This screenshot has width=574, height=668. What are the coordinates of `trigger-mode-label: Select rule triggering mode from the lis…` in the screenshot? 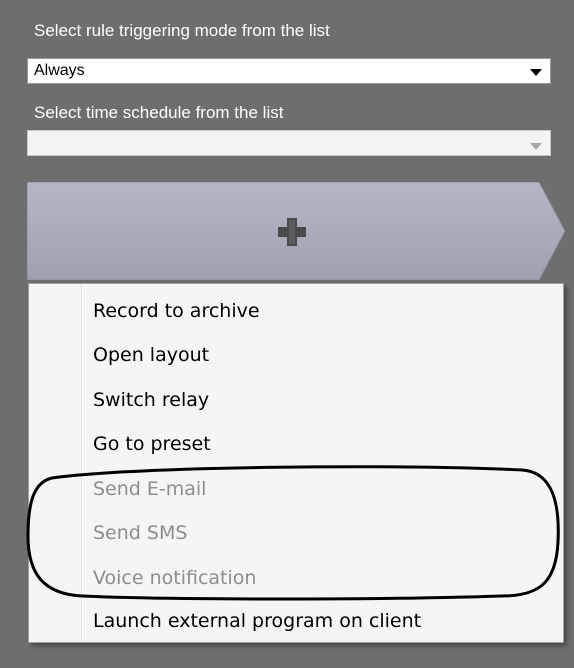 It's located at (182, 30).